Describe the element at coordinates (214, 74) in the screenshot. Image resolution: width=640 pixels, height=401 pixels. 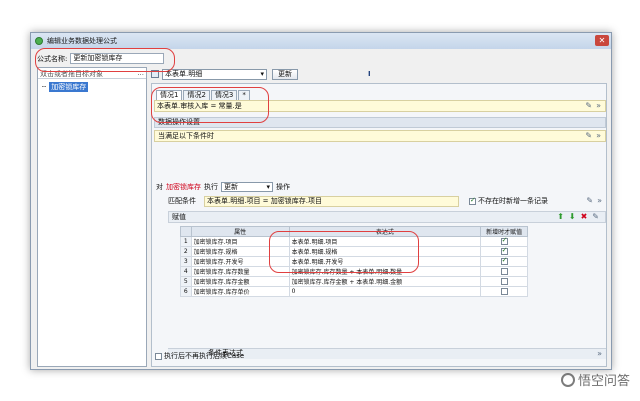
I see `source-select: 本表单.明细 ▾` at that location.